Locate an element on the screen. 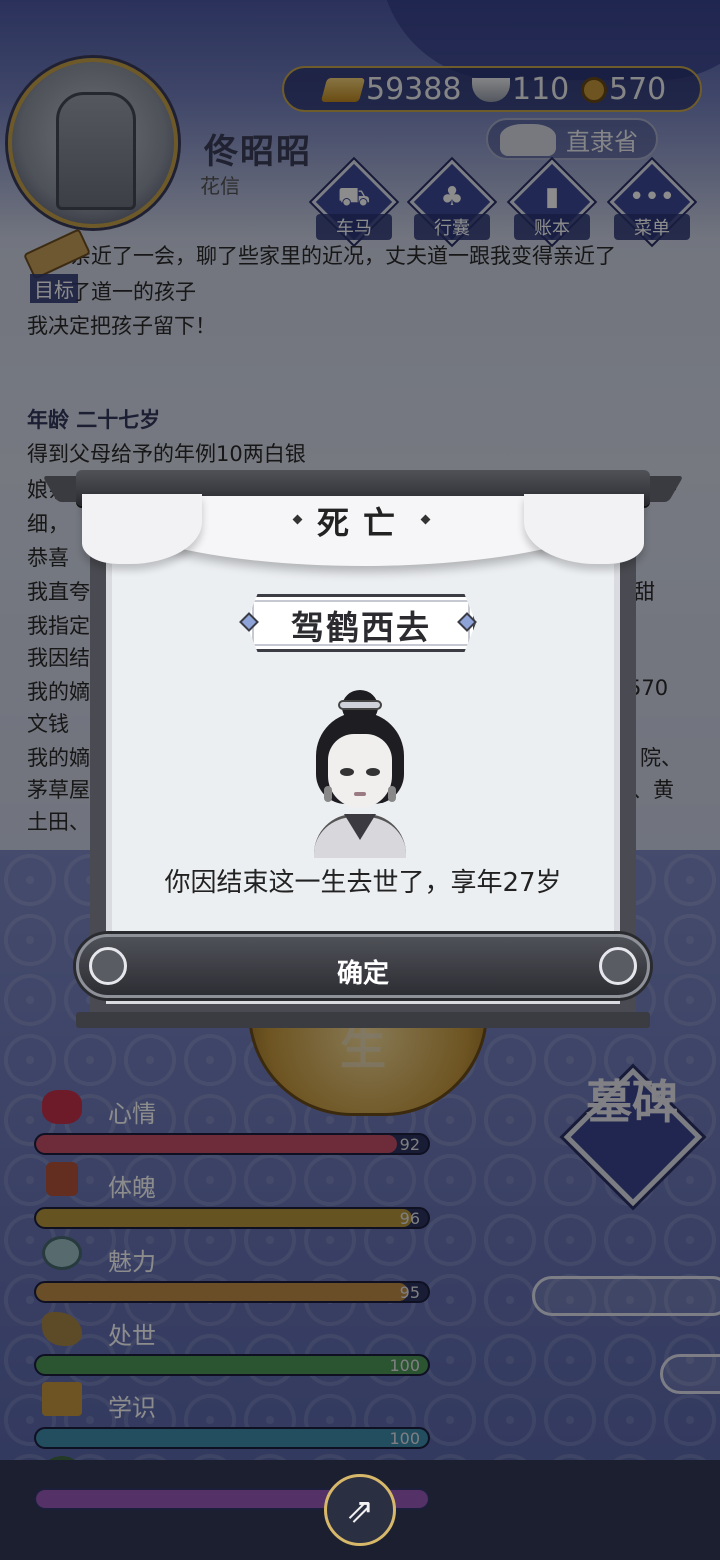 Image resolution: width=720 pixels, height=1560 pixels. dialog-title: 死亡 is located at coordinates (362, 523).